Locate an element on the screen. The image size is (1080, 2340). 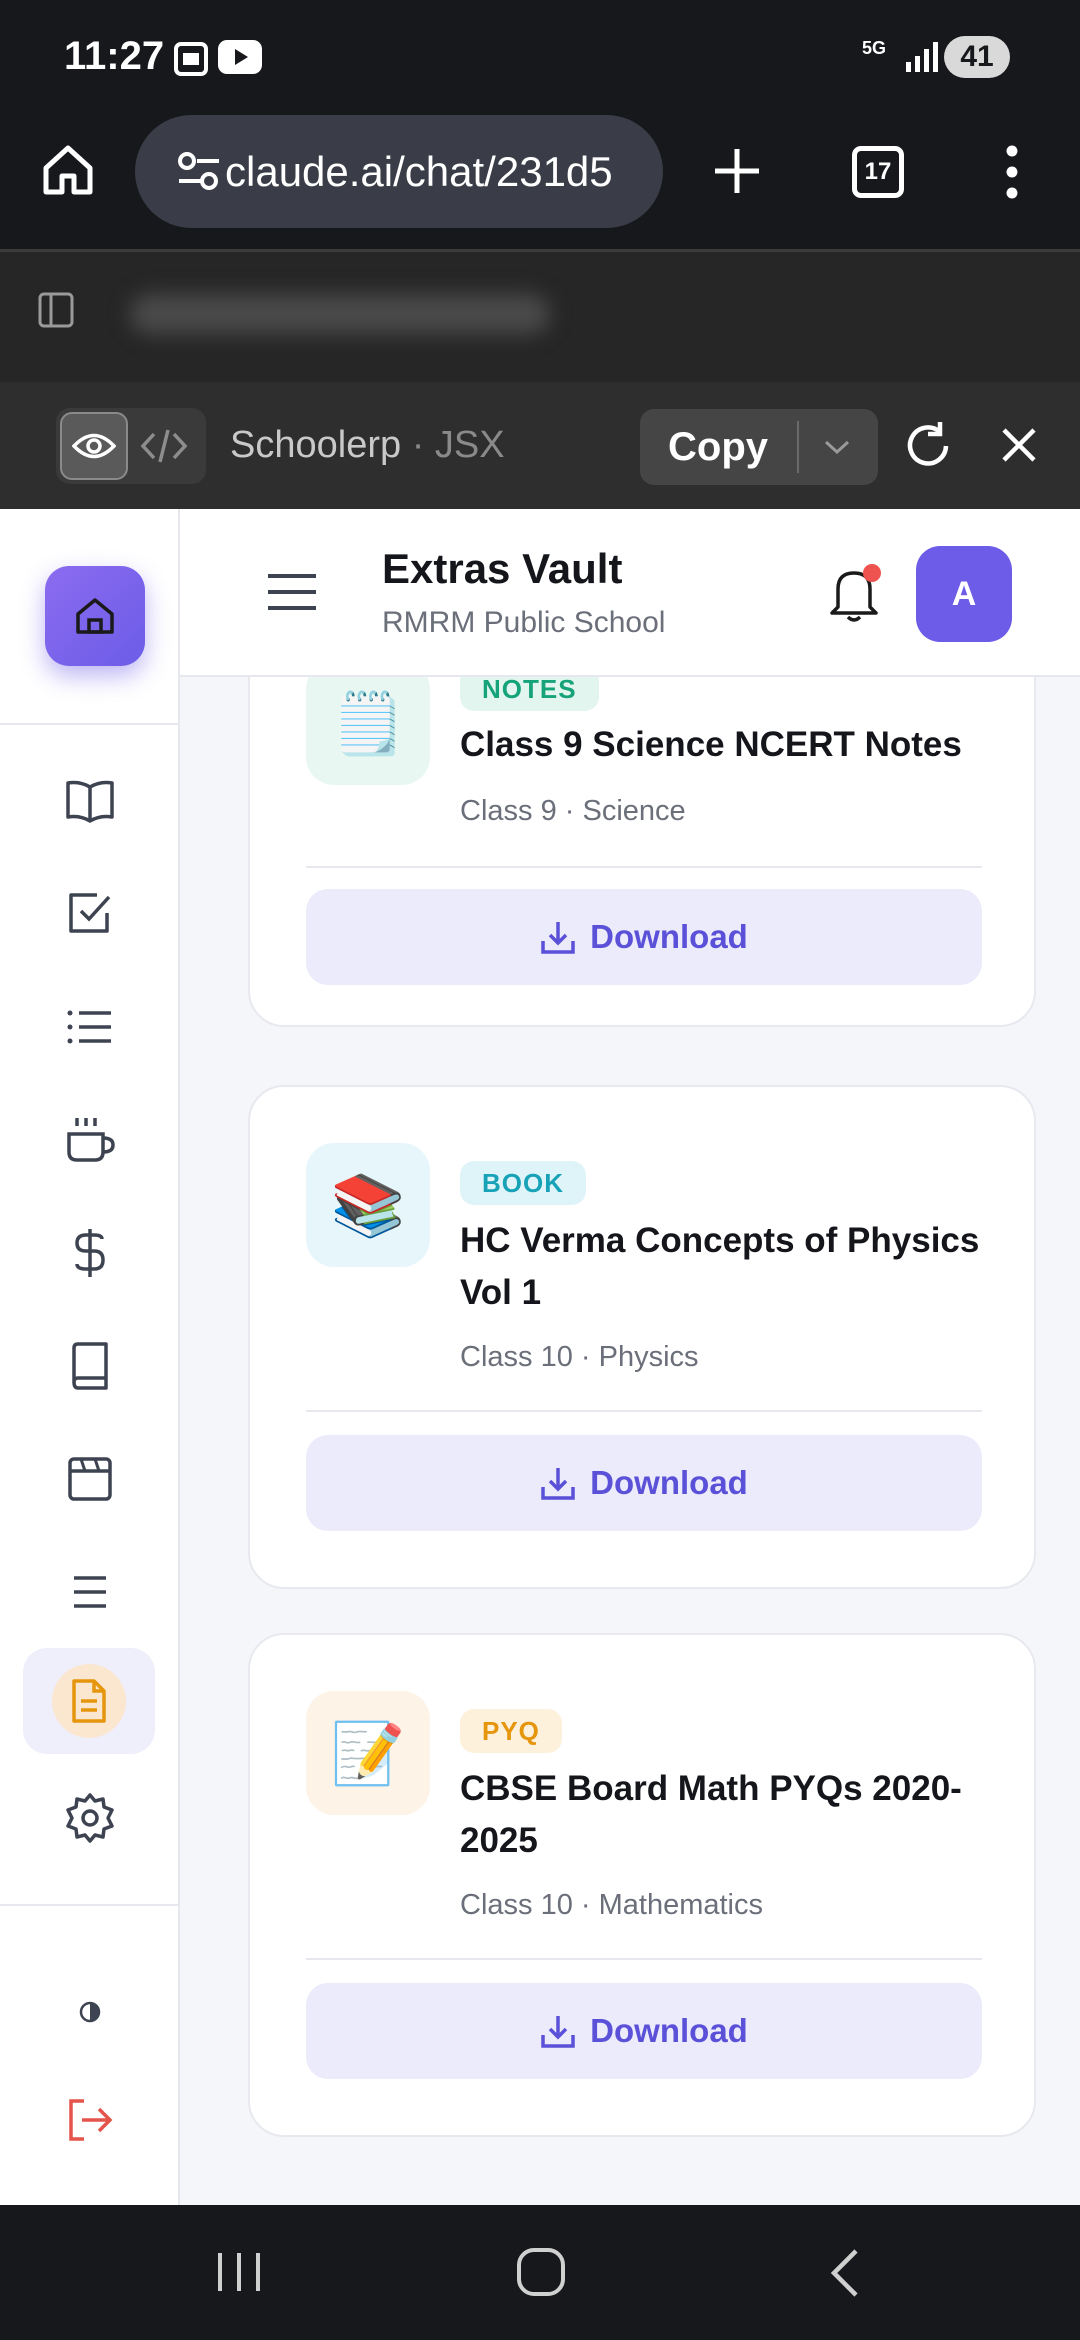
checkbox-icon is located at coordinates (90, 913).